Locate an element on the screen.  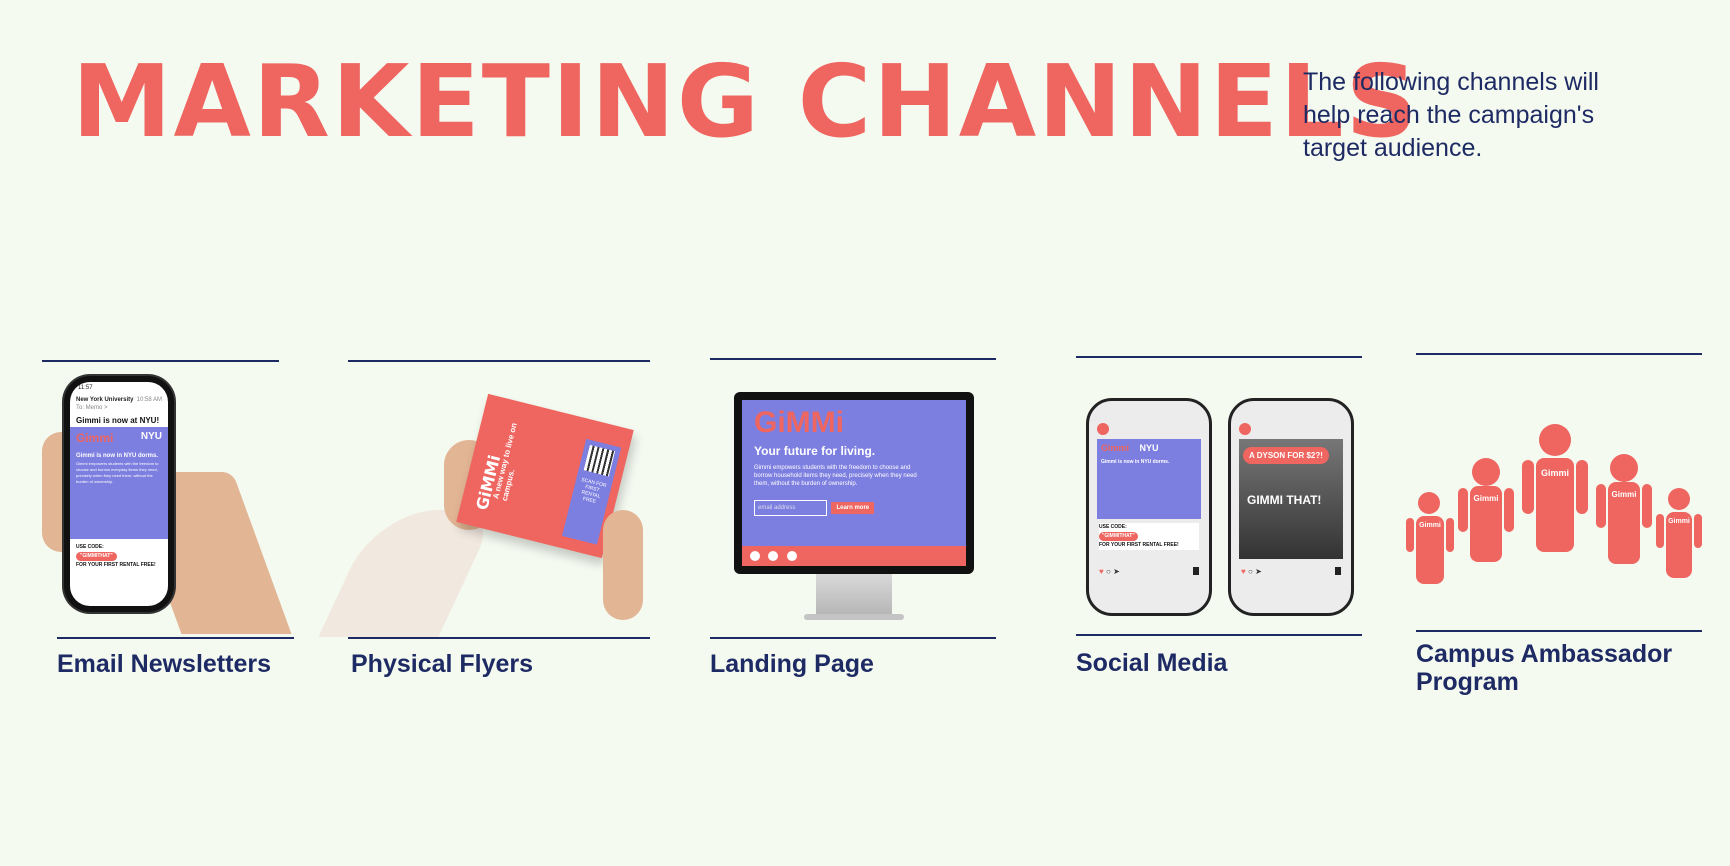
flyers-bottom-rule is located at coordinates (499, 638).